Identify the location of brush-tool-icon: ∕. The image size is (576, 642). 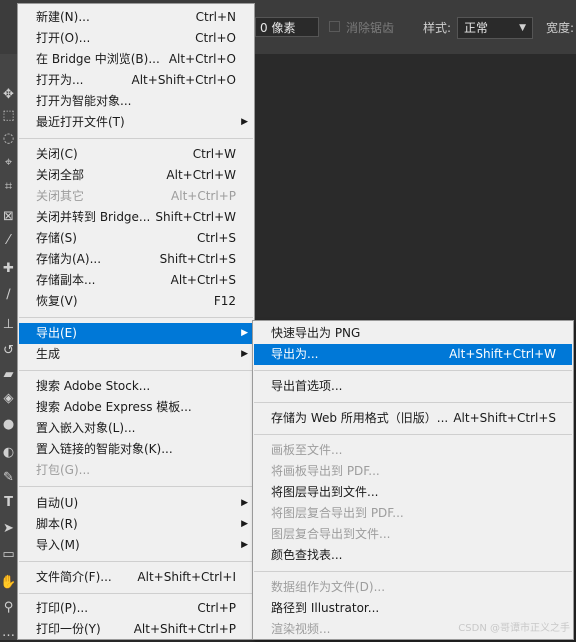
(8, 295).